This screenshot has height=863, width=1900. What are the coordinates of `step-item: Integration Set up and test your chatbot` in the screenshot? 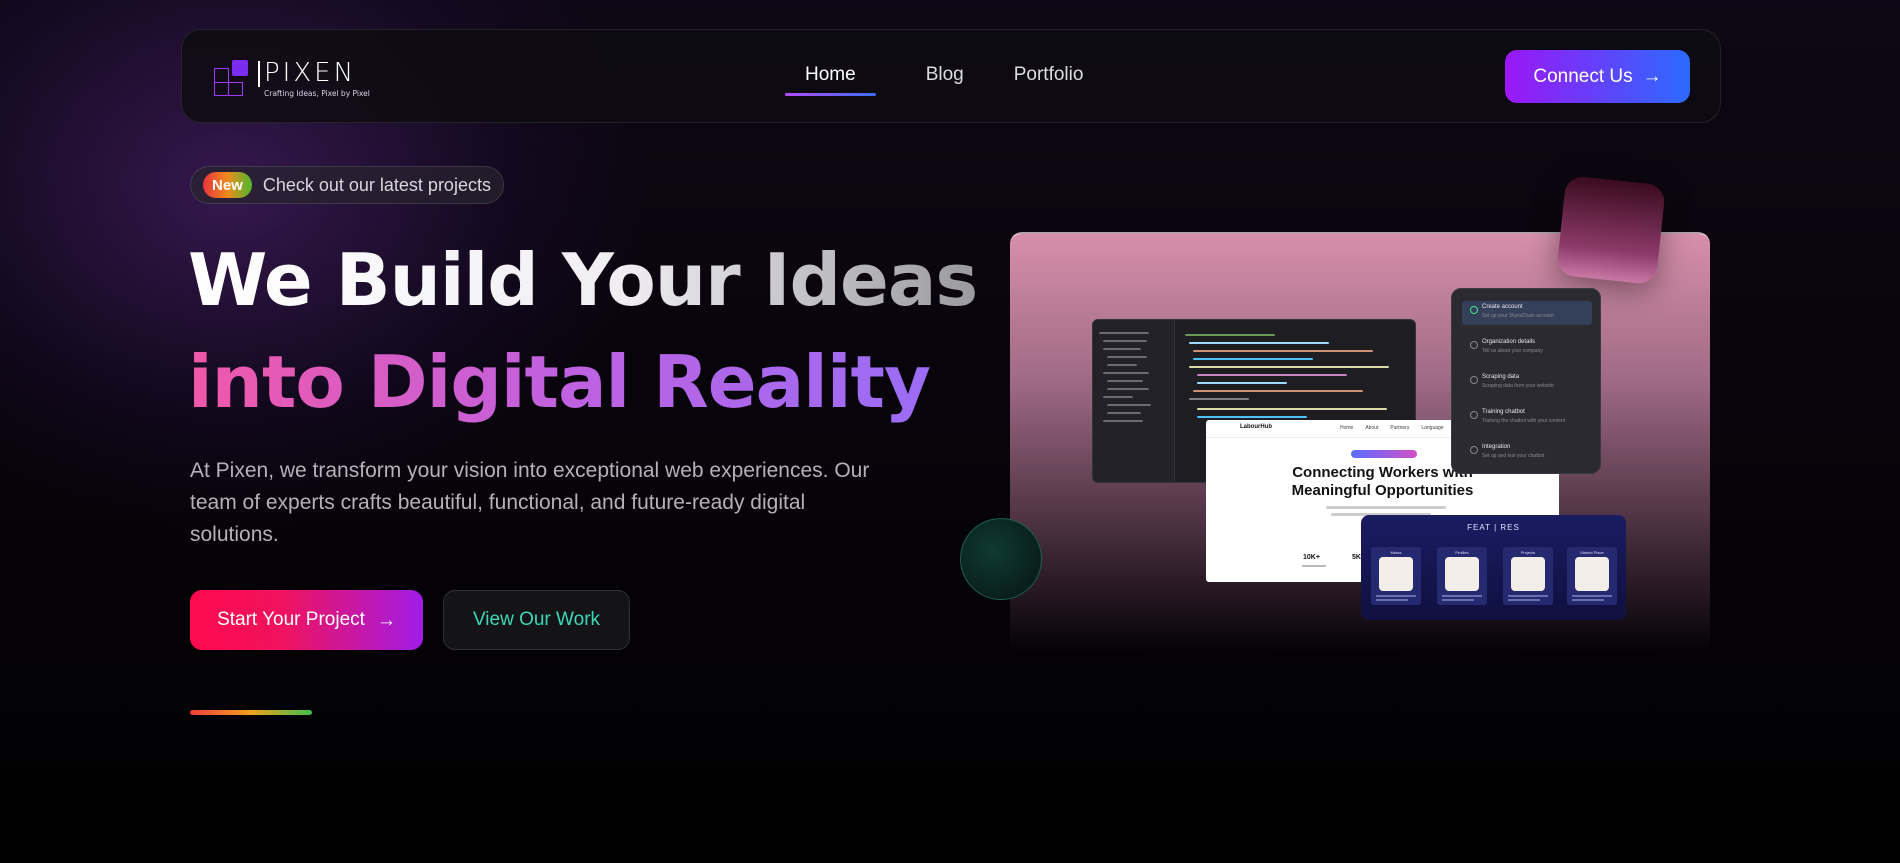 It's located at (1527, 453).